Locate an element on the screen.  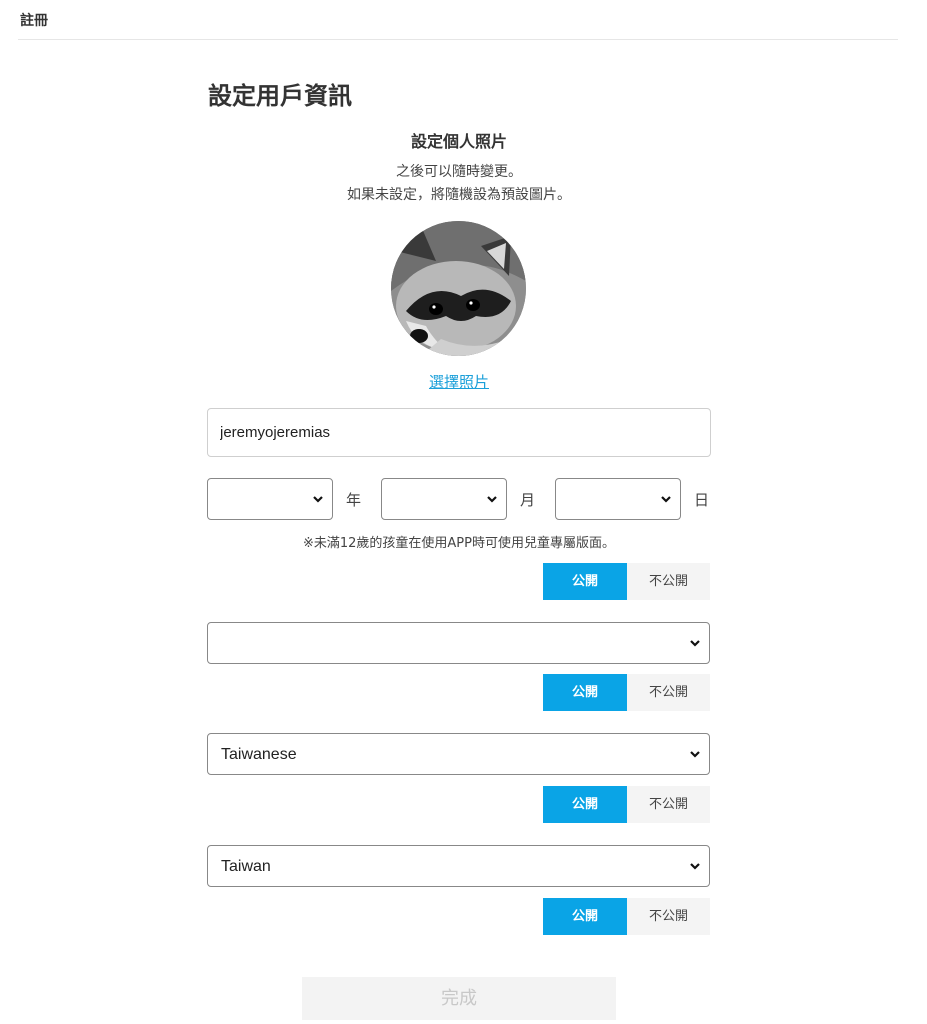
gender-select is located at coordinates (458, 643).